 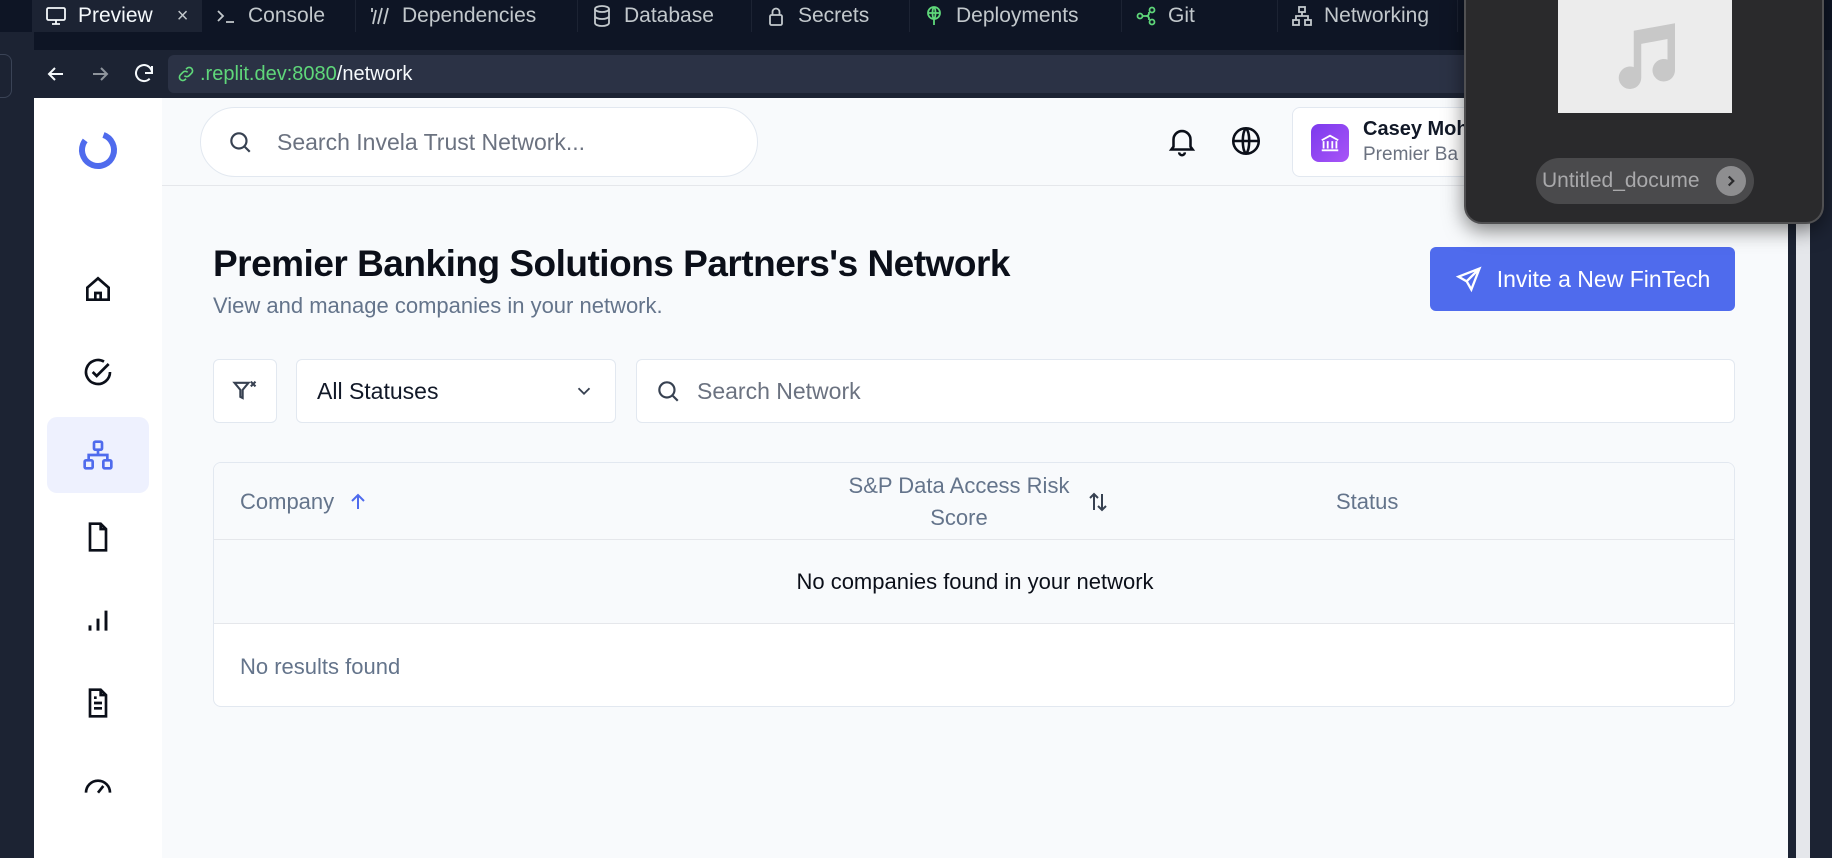 I want to click on sidebar-item-insights, so click(x=98, y=620).